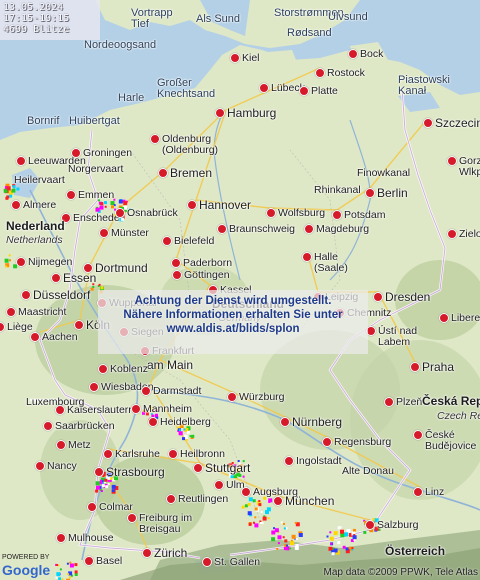 The width and height of the screenshot is (480, 580). I want to click on city-label: Basel, so click(109, 561).